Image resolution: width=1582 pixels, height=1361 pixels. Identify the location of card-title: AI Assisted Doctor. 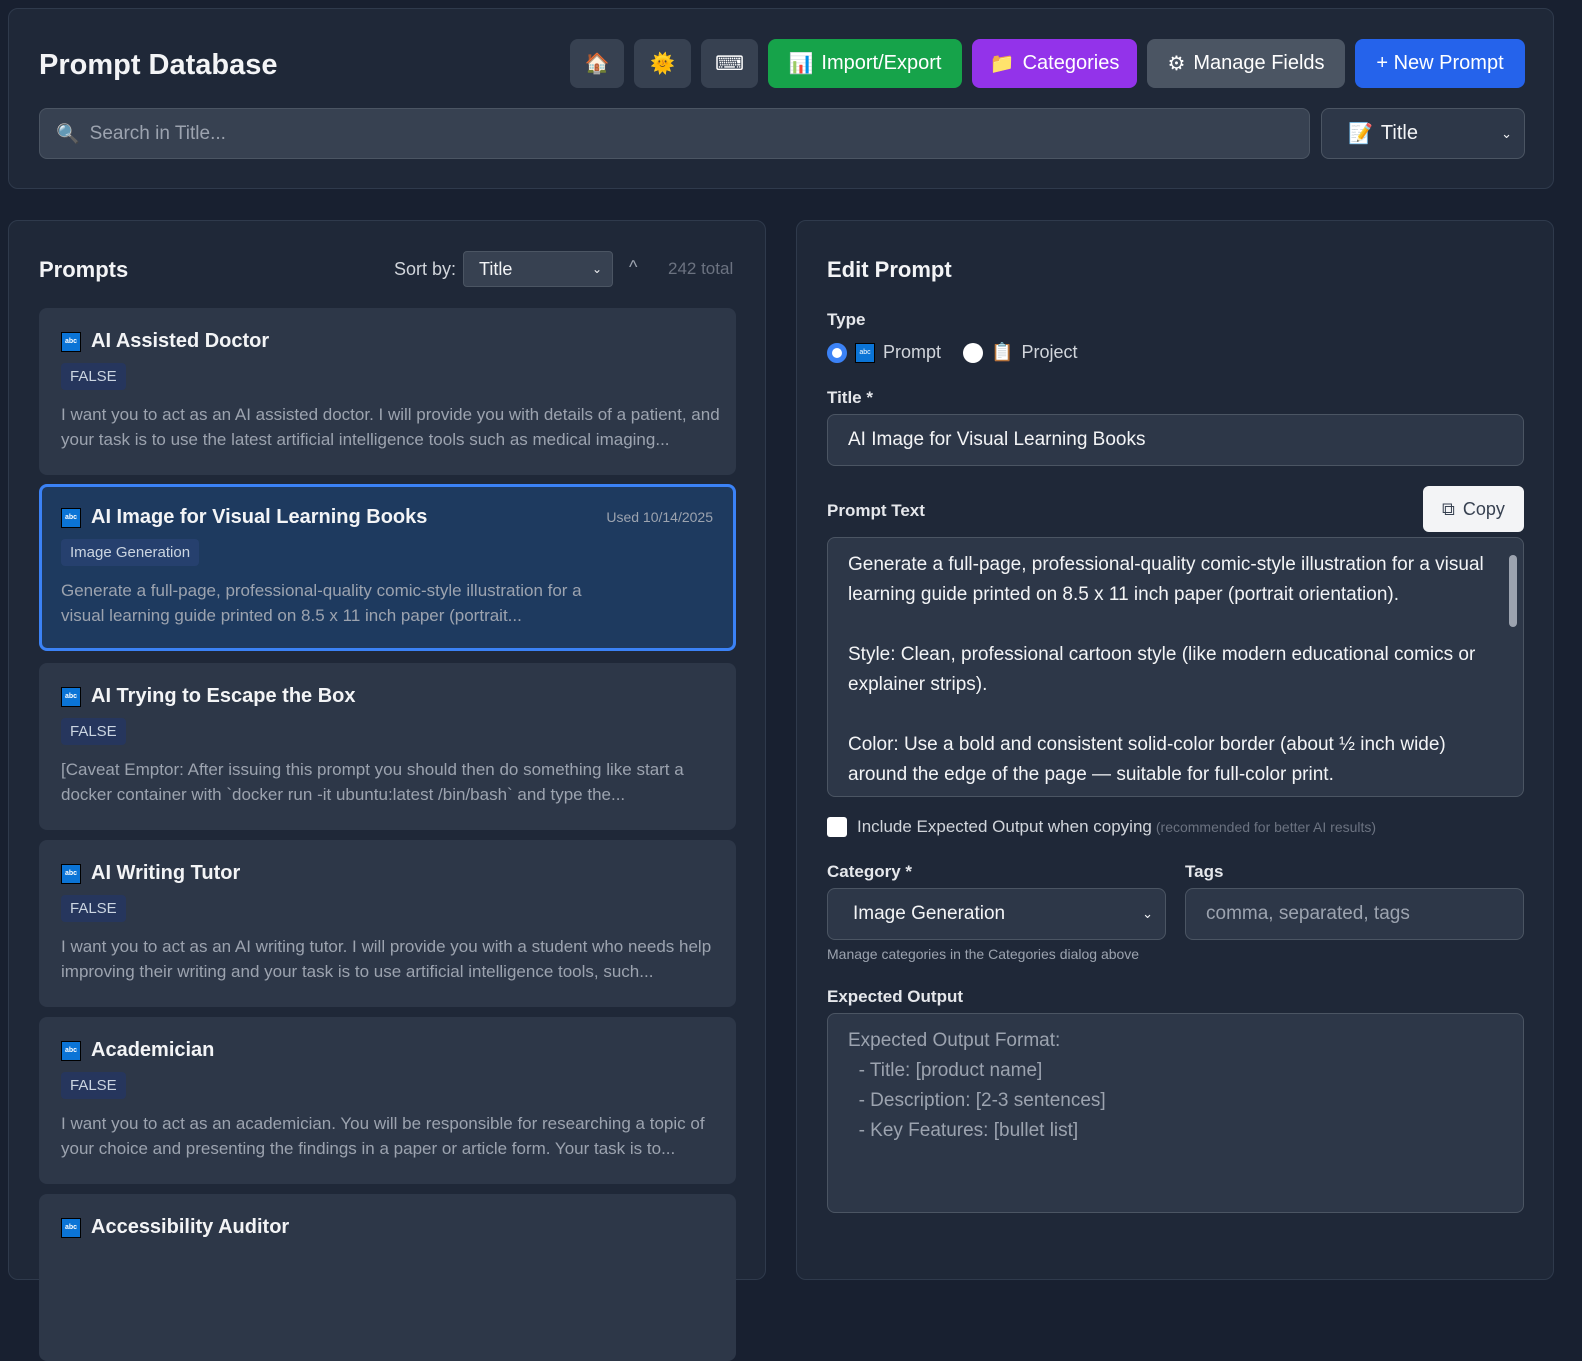
(180, 341).